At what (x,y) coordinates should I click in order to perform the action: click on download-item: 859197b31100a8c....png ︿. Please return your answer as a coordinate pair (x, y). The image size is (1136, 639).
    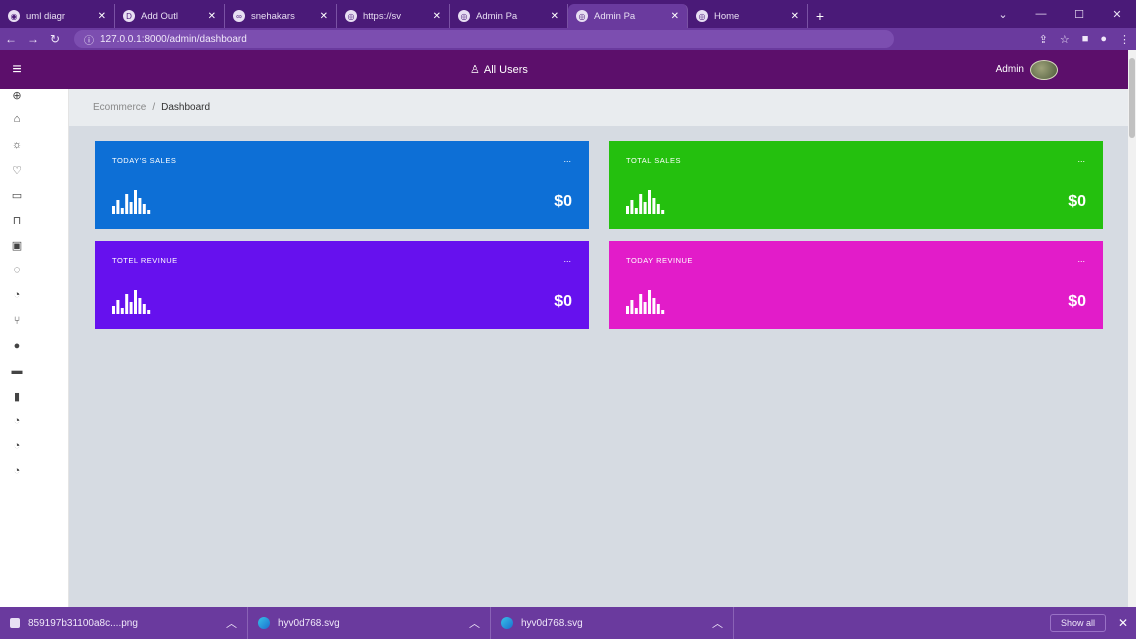
    Looking at the image, I should click on (124, 623).